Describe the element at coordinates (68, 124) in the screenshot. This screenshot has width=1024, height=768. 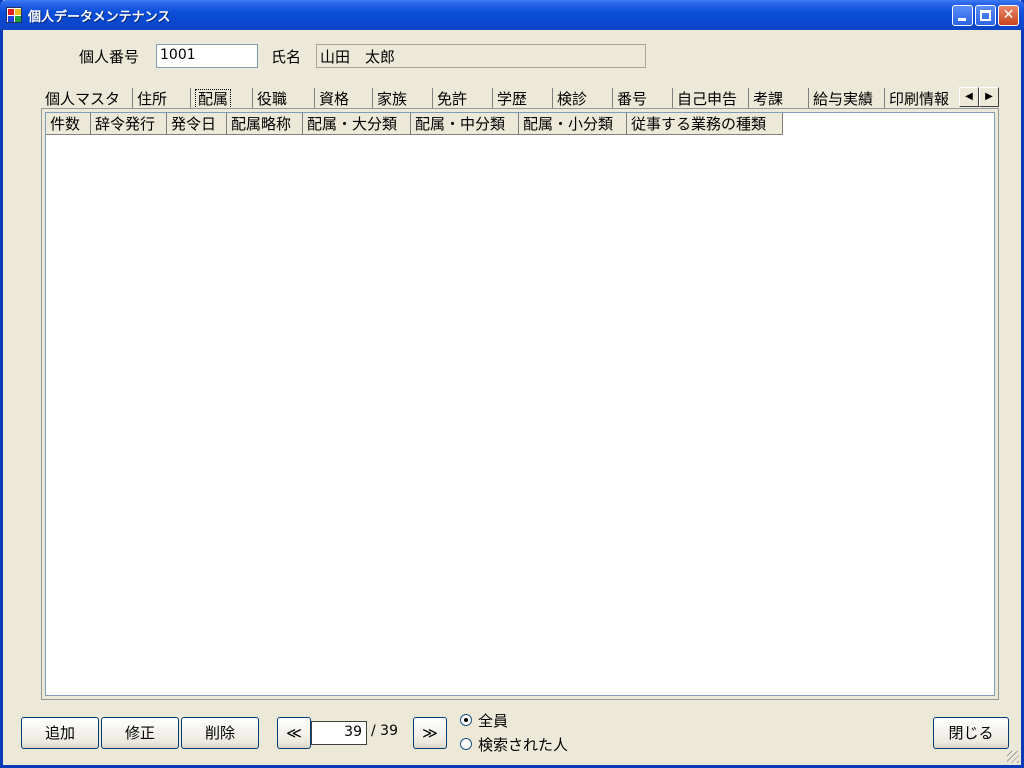
I see `column-count: 件数` at that location.